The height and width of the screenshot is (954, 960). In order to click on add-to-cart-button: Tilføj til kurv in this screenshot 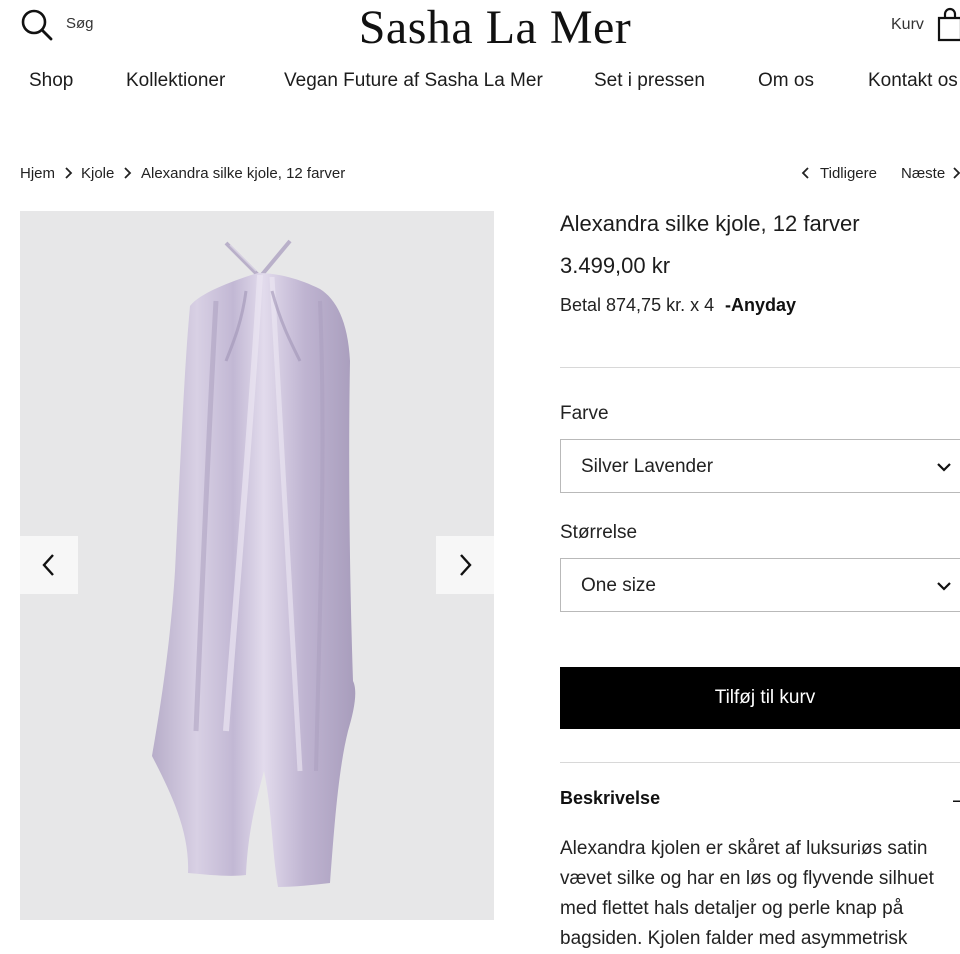, I will do `click(760, 698)`.